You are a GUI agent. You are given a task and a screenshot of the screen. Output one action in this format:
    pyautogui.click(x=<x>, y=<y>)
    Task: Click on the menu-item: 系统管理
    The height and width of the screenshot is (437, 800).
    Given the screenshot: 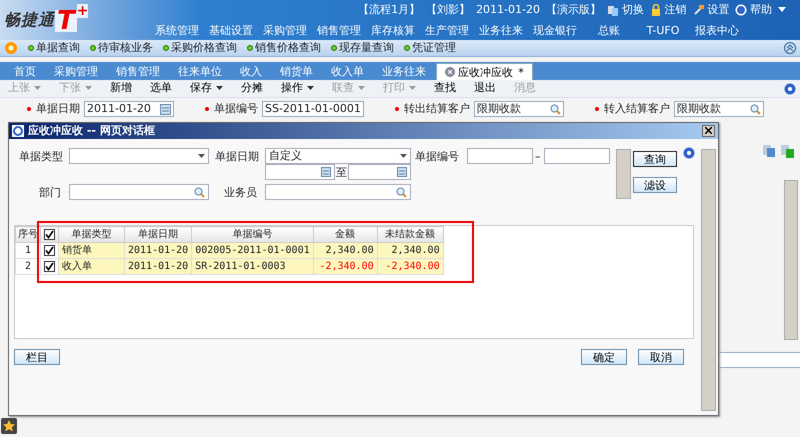 What is the action you would take?
    pyautogui.click(x=177, y=31)
    